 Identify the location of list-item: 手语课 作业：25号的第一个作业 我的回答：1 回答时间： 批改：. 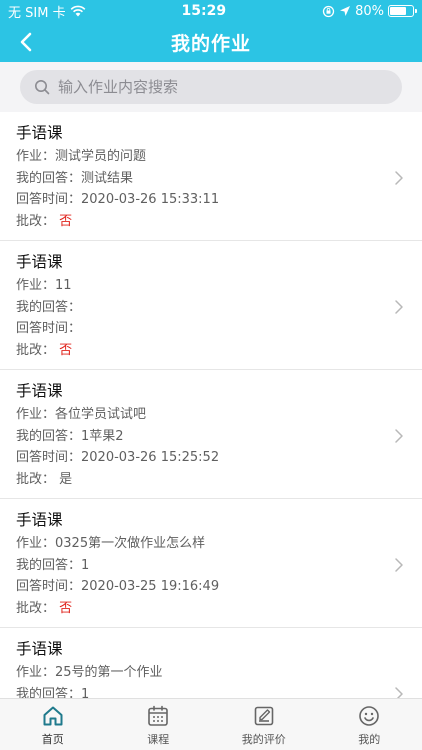
(211, 663).